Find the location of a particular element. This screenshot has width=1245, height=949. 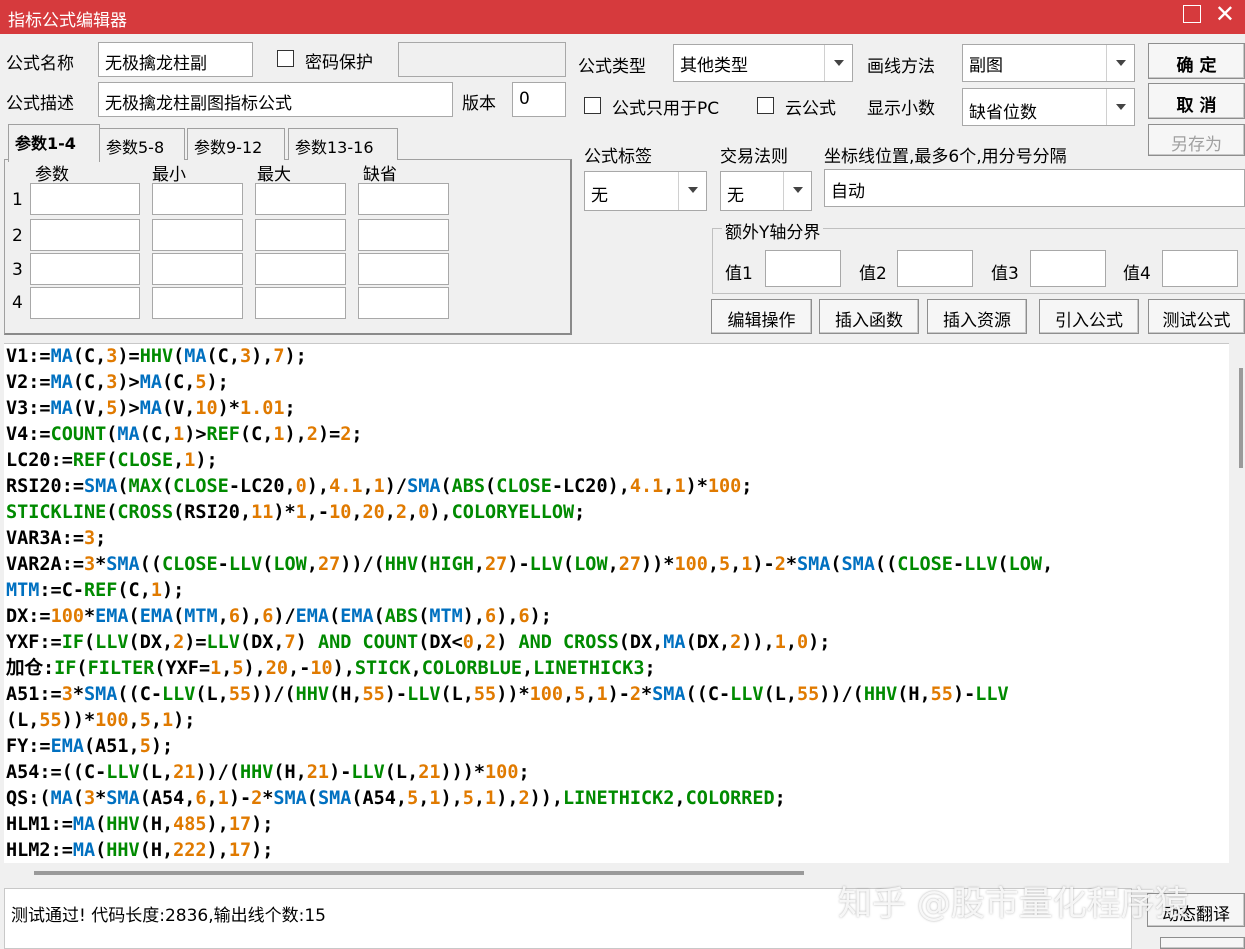

formula-tag-select: 无 is located at coordinates (645, 191).